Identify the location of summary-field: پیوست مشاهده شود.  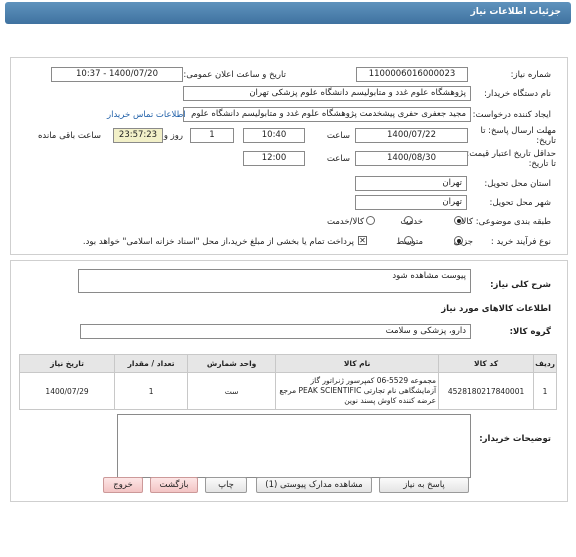
(274, 281).